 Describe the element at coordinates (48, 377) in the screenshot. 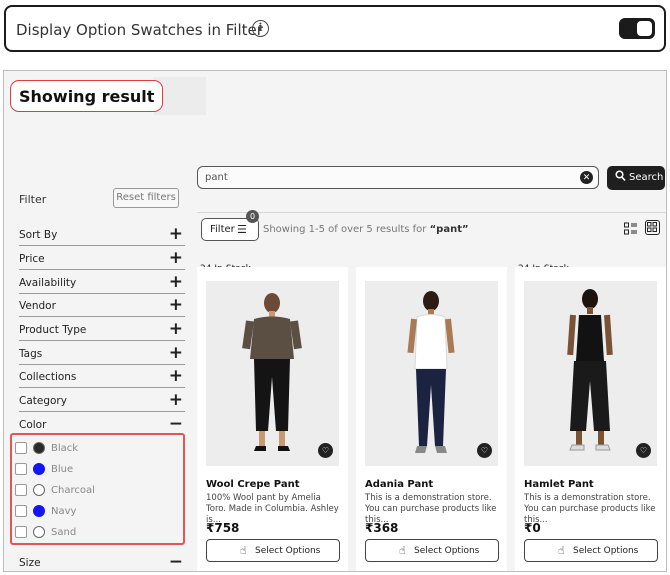

I see `facet-label: Collections` at that location.